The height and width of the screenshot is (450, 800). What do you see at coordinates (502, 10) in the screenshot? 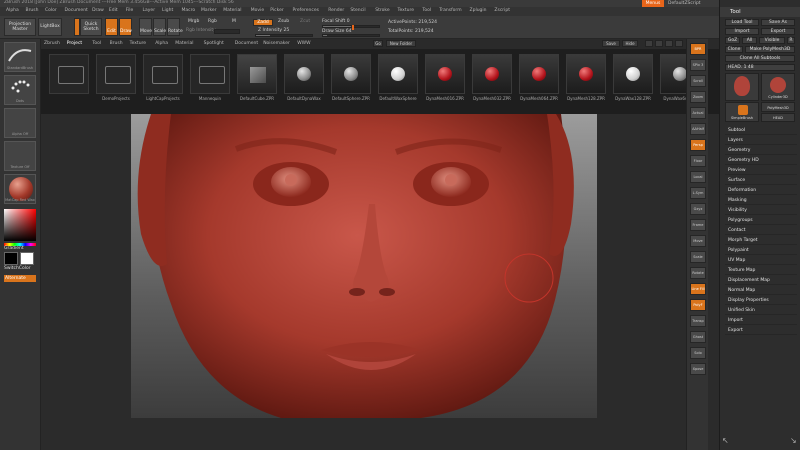
I see `menu-zscript: Zscript` at bounding box center [502, 10].